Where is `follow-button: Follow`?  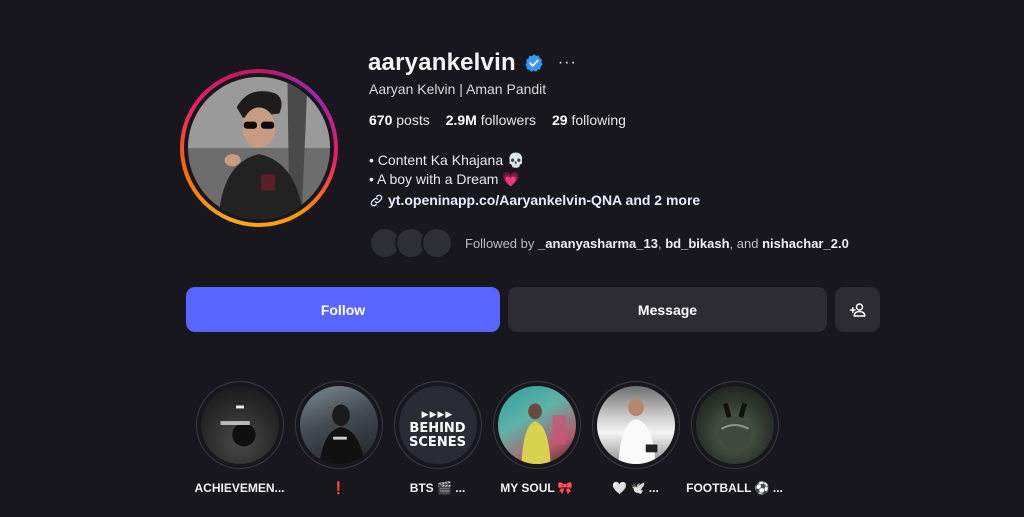
follow-button: Follow is located at coordinates (343, 309).